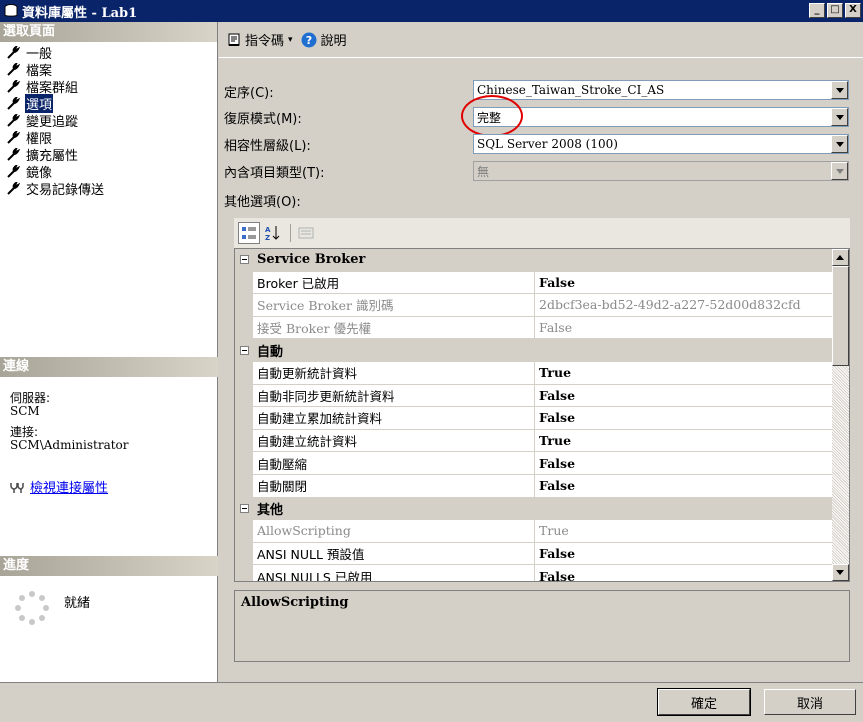  Describe the element at coordinates (25, 411) in the screenshot. I see `server-value: SCM` at that location.